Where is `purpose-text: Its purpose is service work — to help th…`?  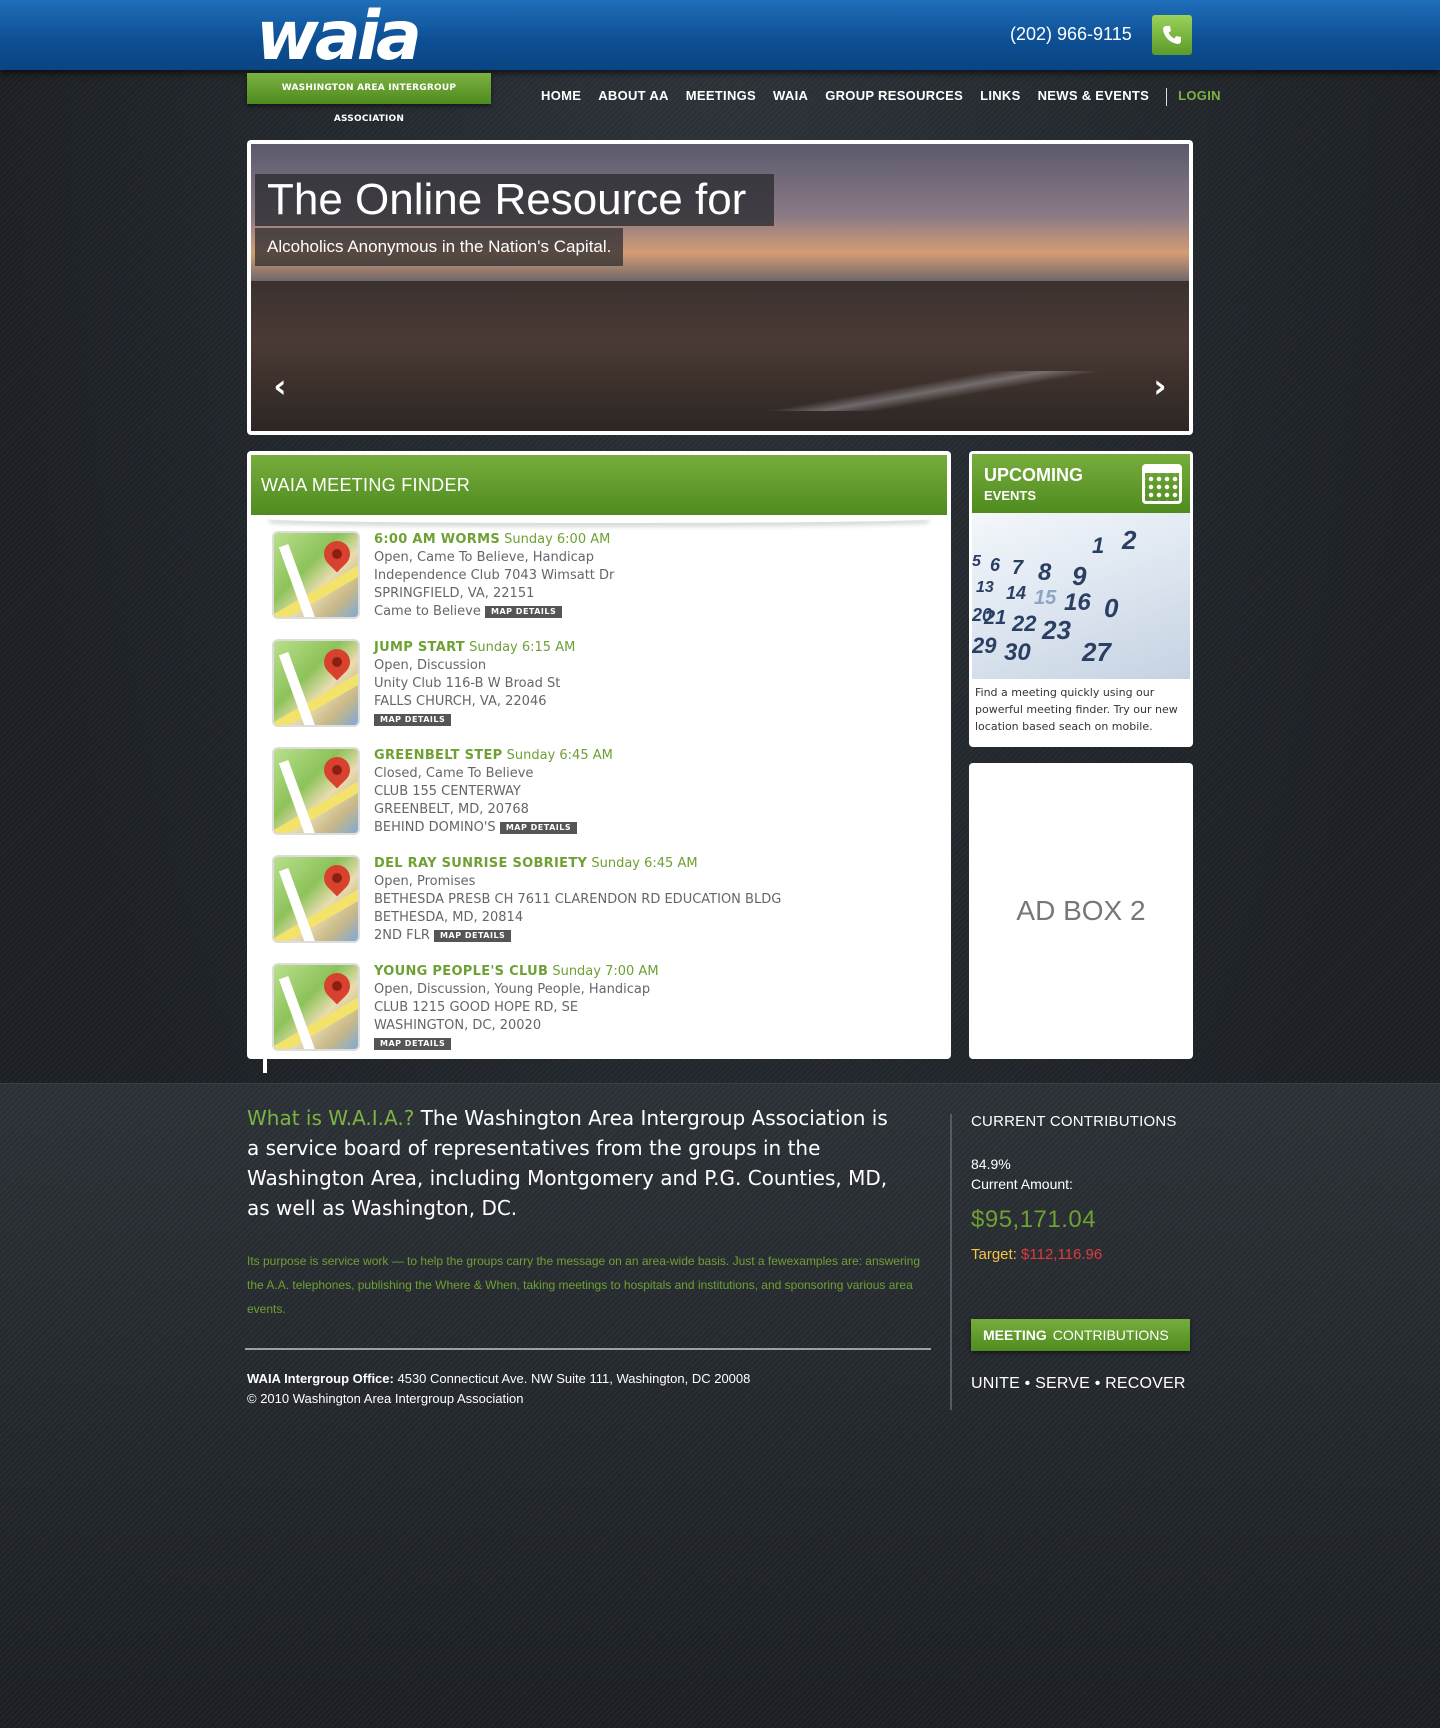
purpose-text: Its purpose is service work — to help th… is located at coordinates (583, 1285).